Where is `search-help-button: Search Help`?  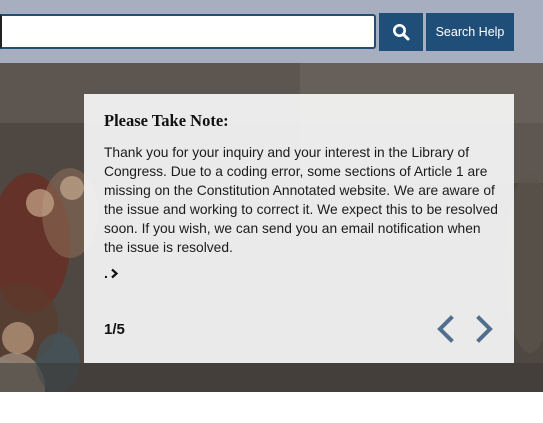
search-help-button: Search Help is located at coordinates (470, 32).